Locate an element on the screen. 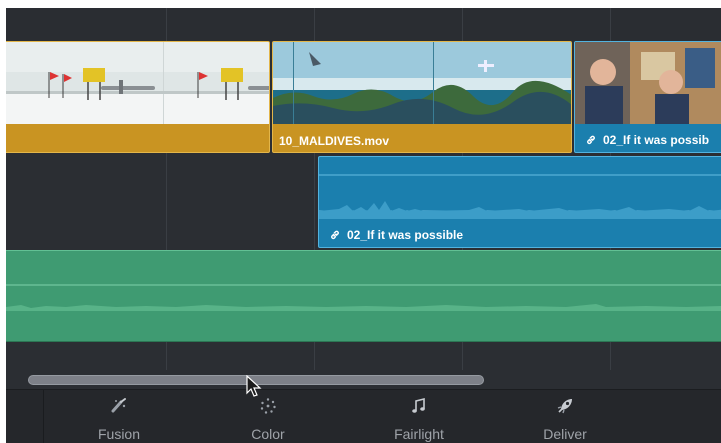 Image resolution: width=721 pixels, height=443 pixels. divider is located at coordinates (43, 416).